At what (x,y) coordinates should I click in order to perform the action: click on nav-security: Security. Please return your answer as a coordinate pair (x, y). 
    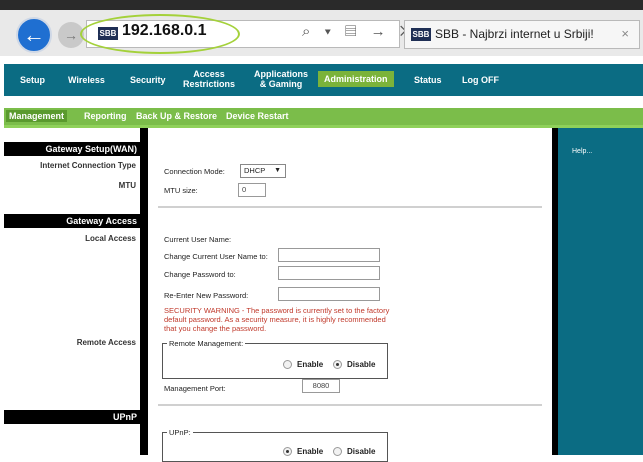
    Looking at the image, I should click on (148, 80).